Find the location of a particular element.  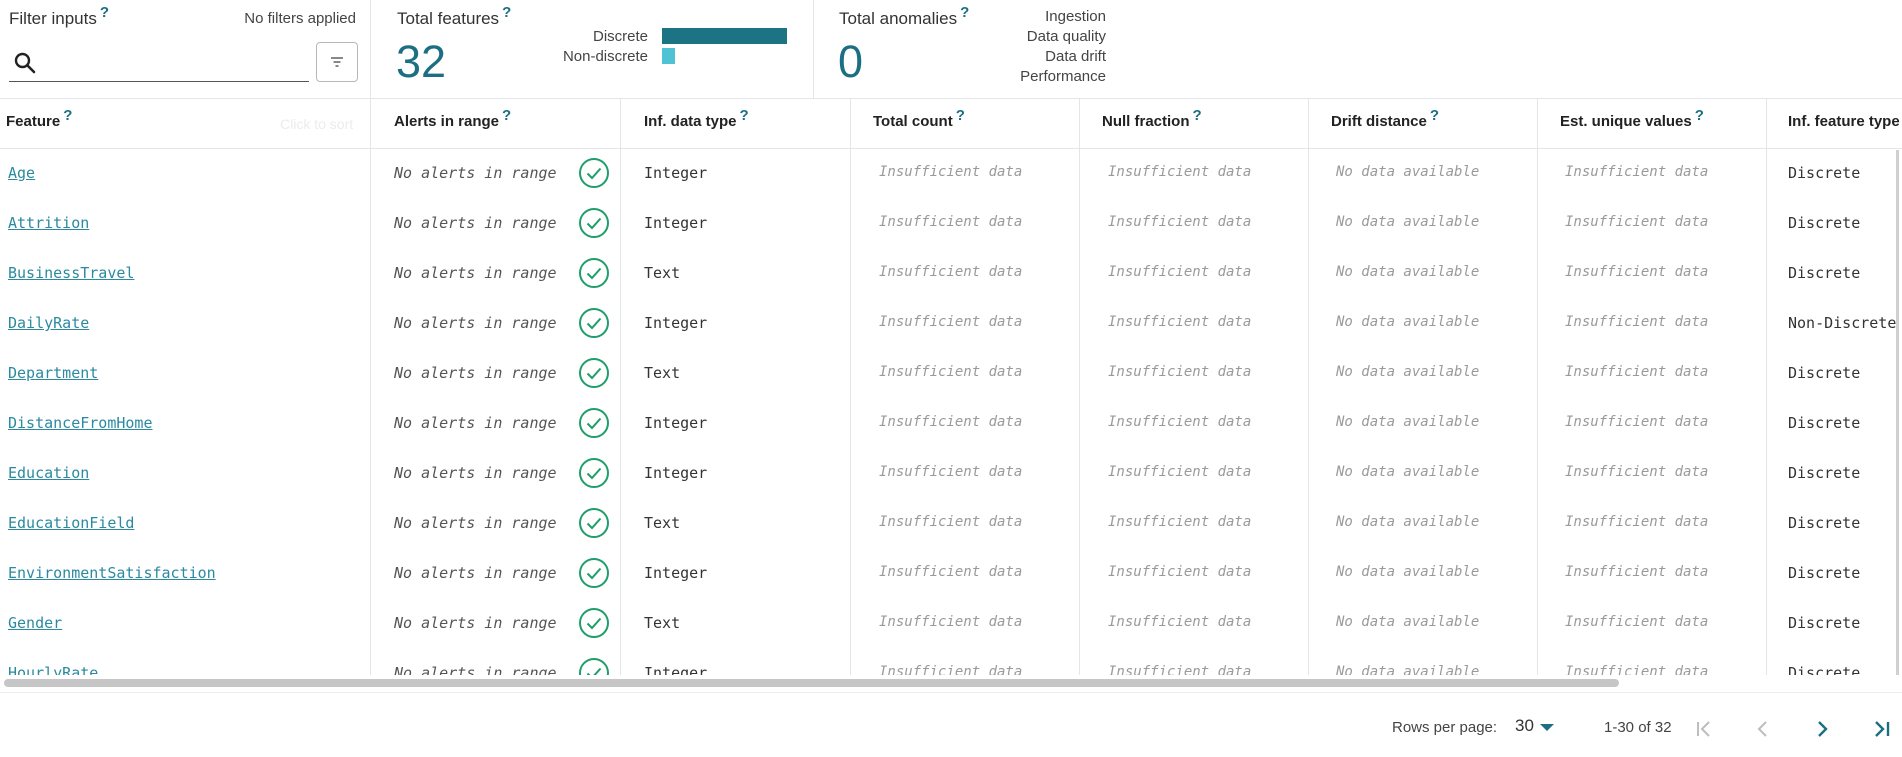

column-header-total-count: Total count? is located at coordinates (919, 119).